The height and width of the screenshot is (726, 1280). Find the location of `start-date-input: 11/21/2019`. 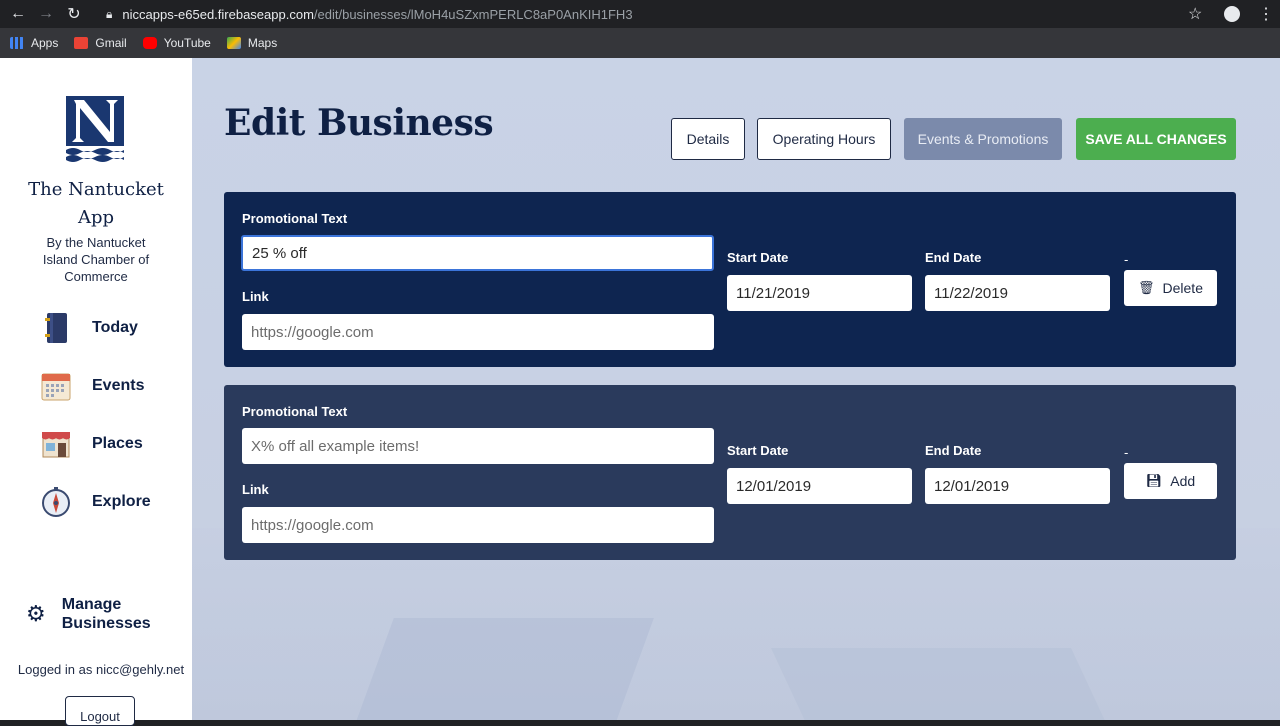

start-date-input: 11/21/2019 is located at coordinates (819, 293).